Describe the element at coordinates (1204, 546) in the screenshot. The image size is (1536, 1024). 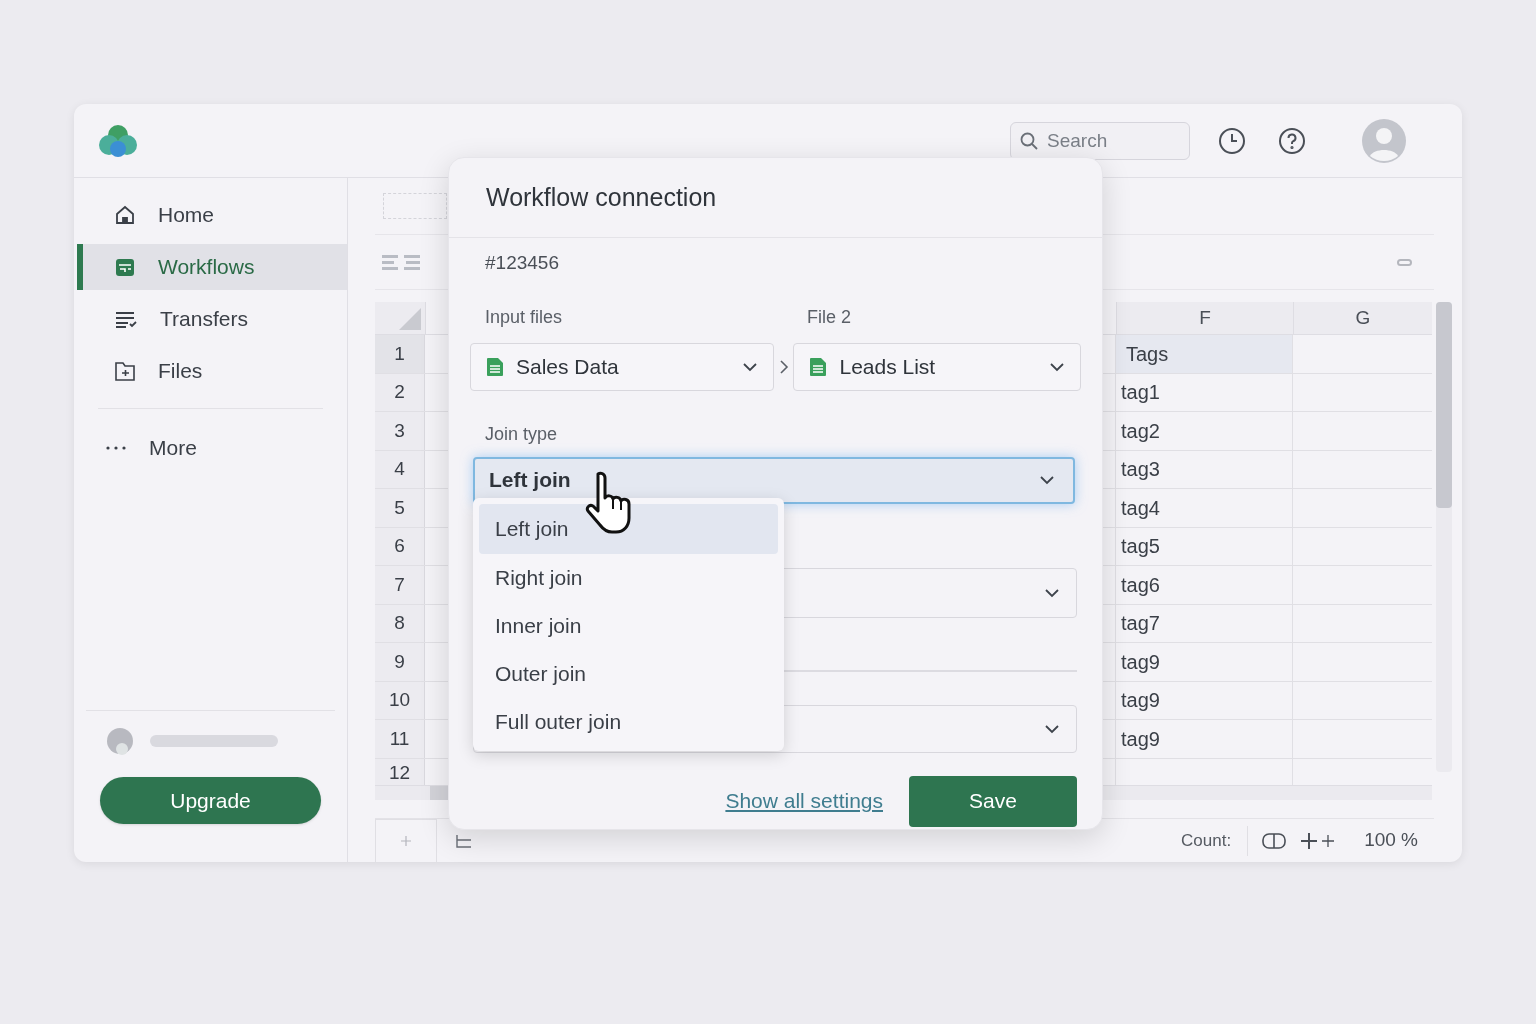
I see `table-cell: tag5` at that location.